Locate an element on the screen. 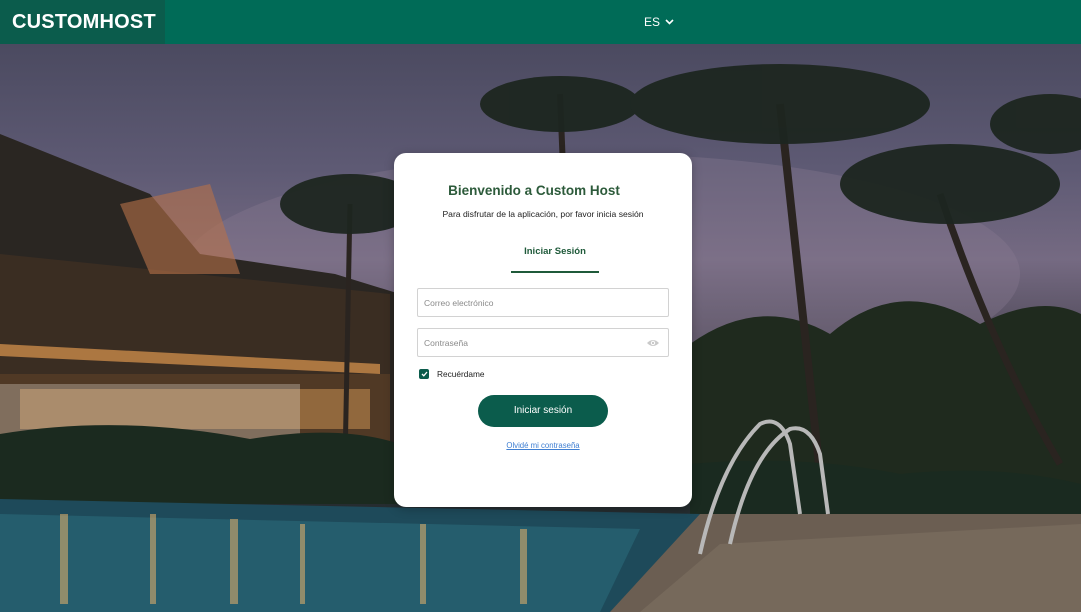  language-label: ES is located at coordinates (652, 22).